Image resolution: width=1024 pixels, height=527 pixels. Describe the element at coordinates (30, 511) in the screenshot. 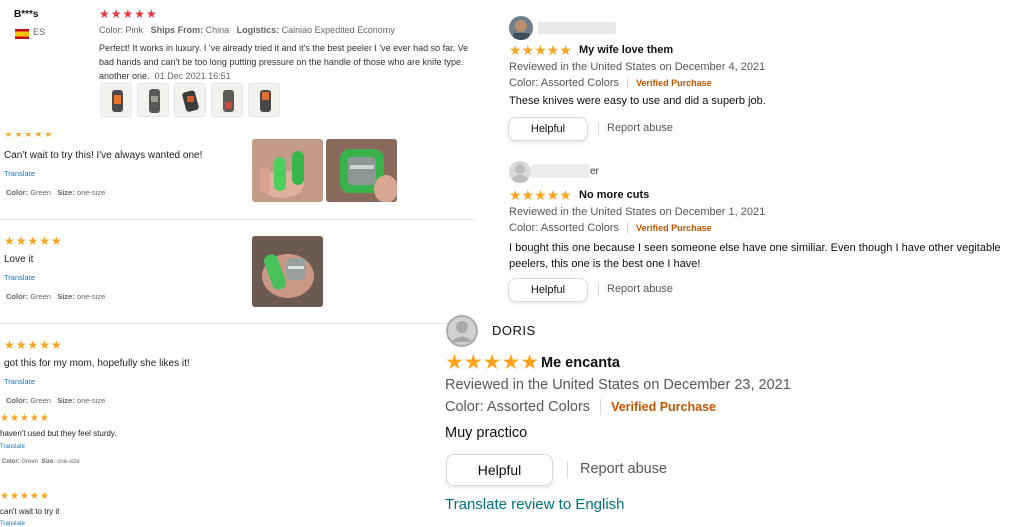

I see `review-text: can't wait to try it` at that location.